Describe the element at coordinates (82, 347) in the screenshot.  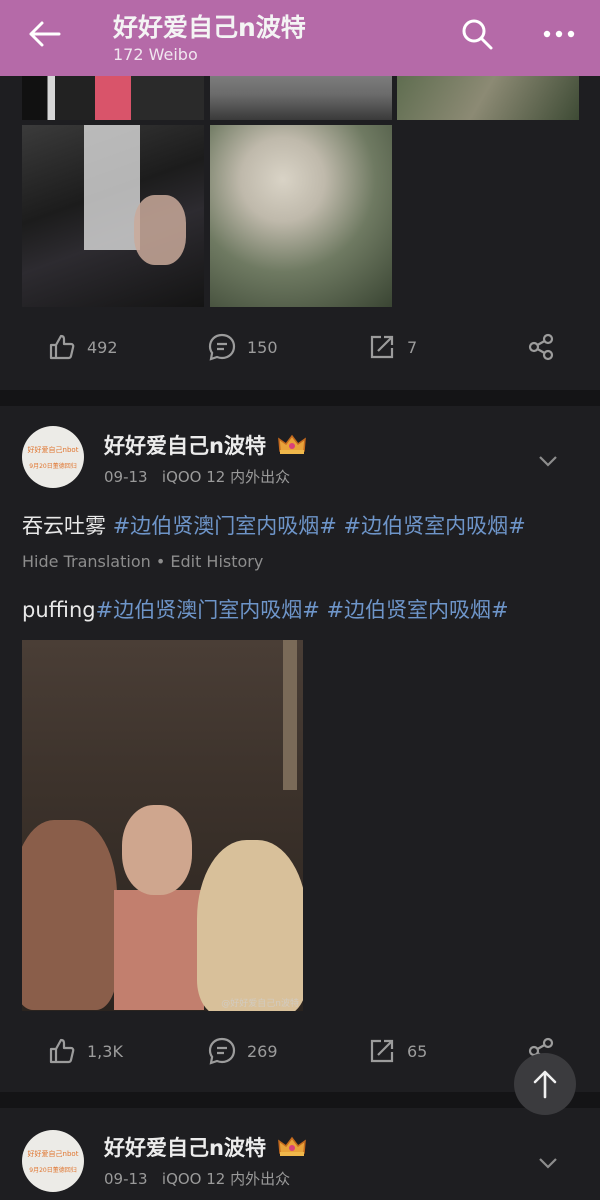
I see `like-button: 492` at that location.